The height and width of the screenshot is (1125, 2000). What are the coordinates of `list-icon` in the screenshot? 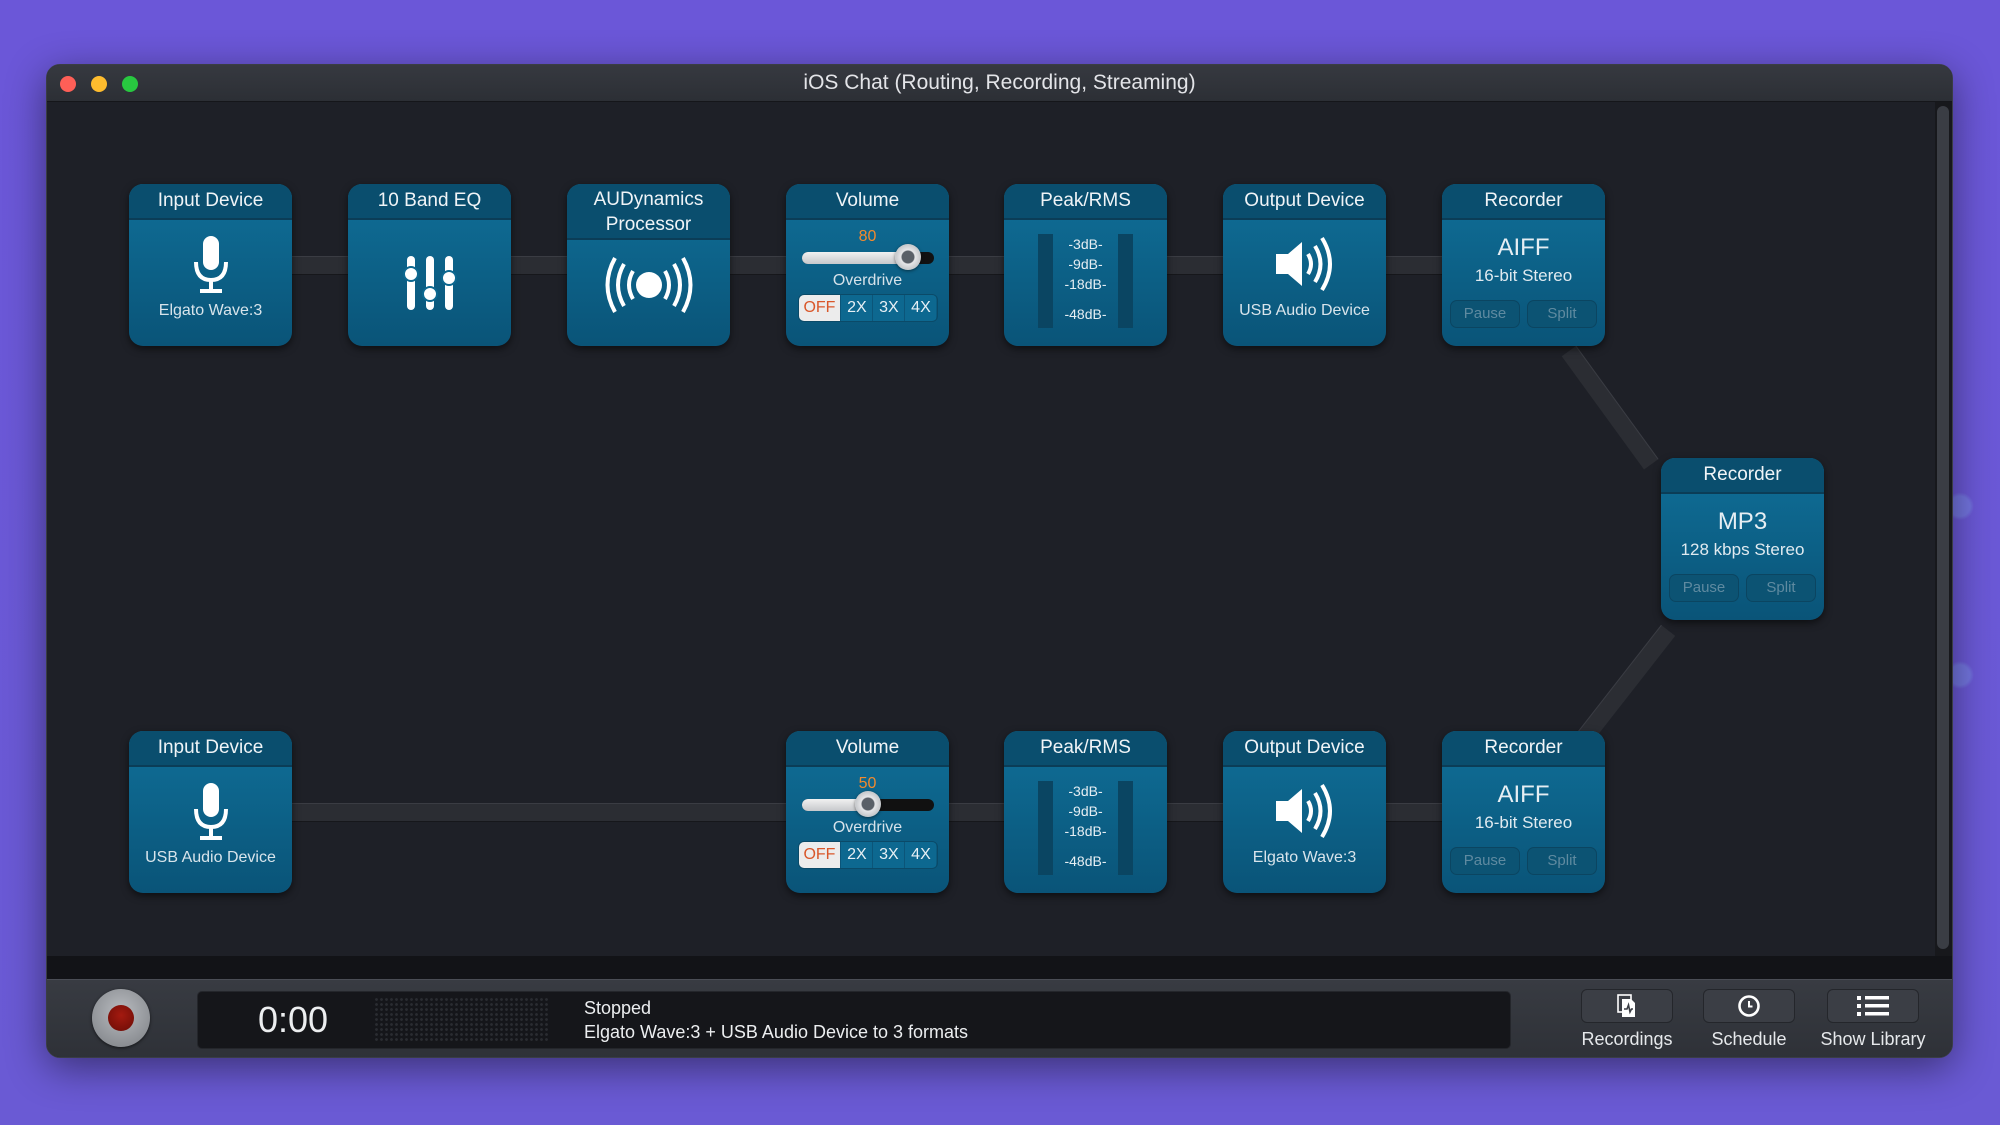 It's located at (1873, 1006).